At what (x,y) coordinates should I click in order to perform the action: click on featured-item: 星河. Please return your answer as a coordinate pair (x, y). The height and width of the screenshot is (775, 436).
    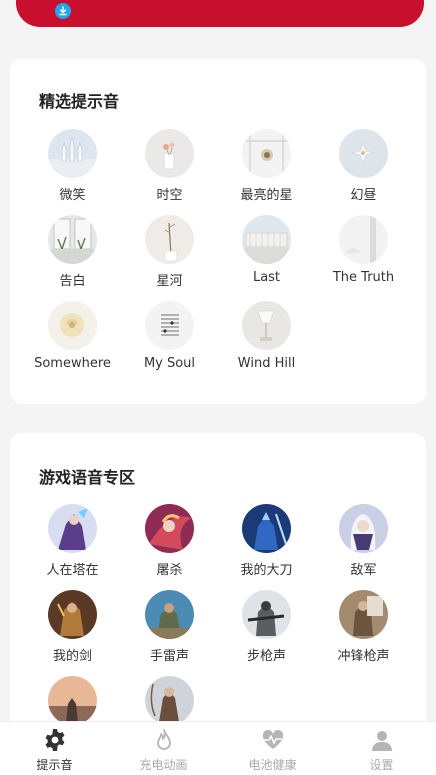
    Looking at the image, I should click on (169, 258).